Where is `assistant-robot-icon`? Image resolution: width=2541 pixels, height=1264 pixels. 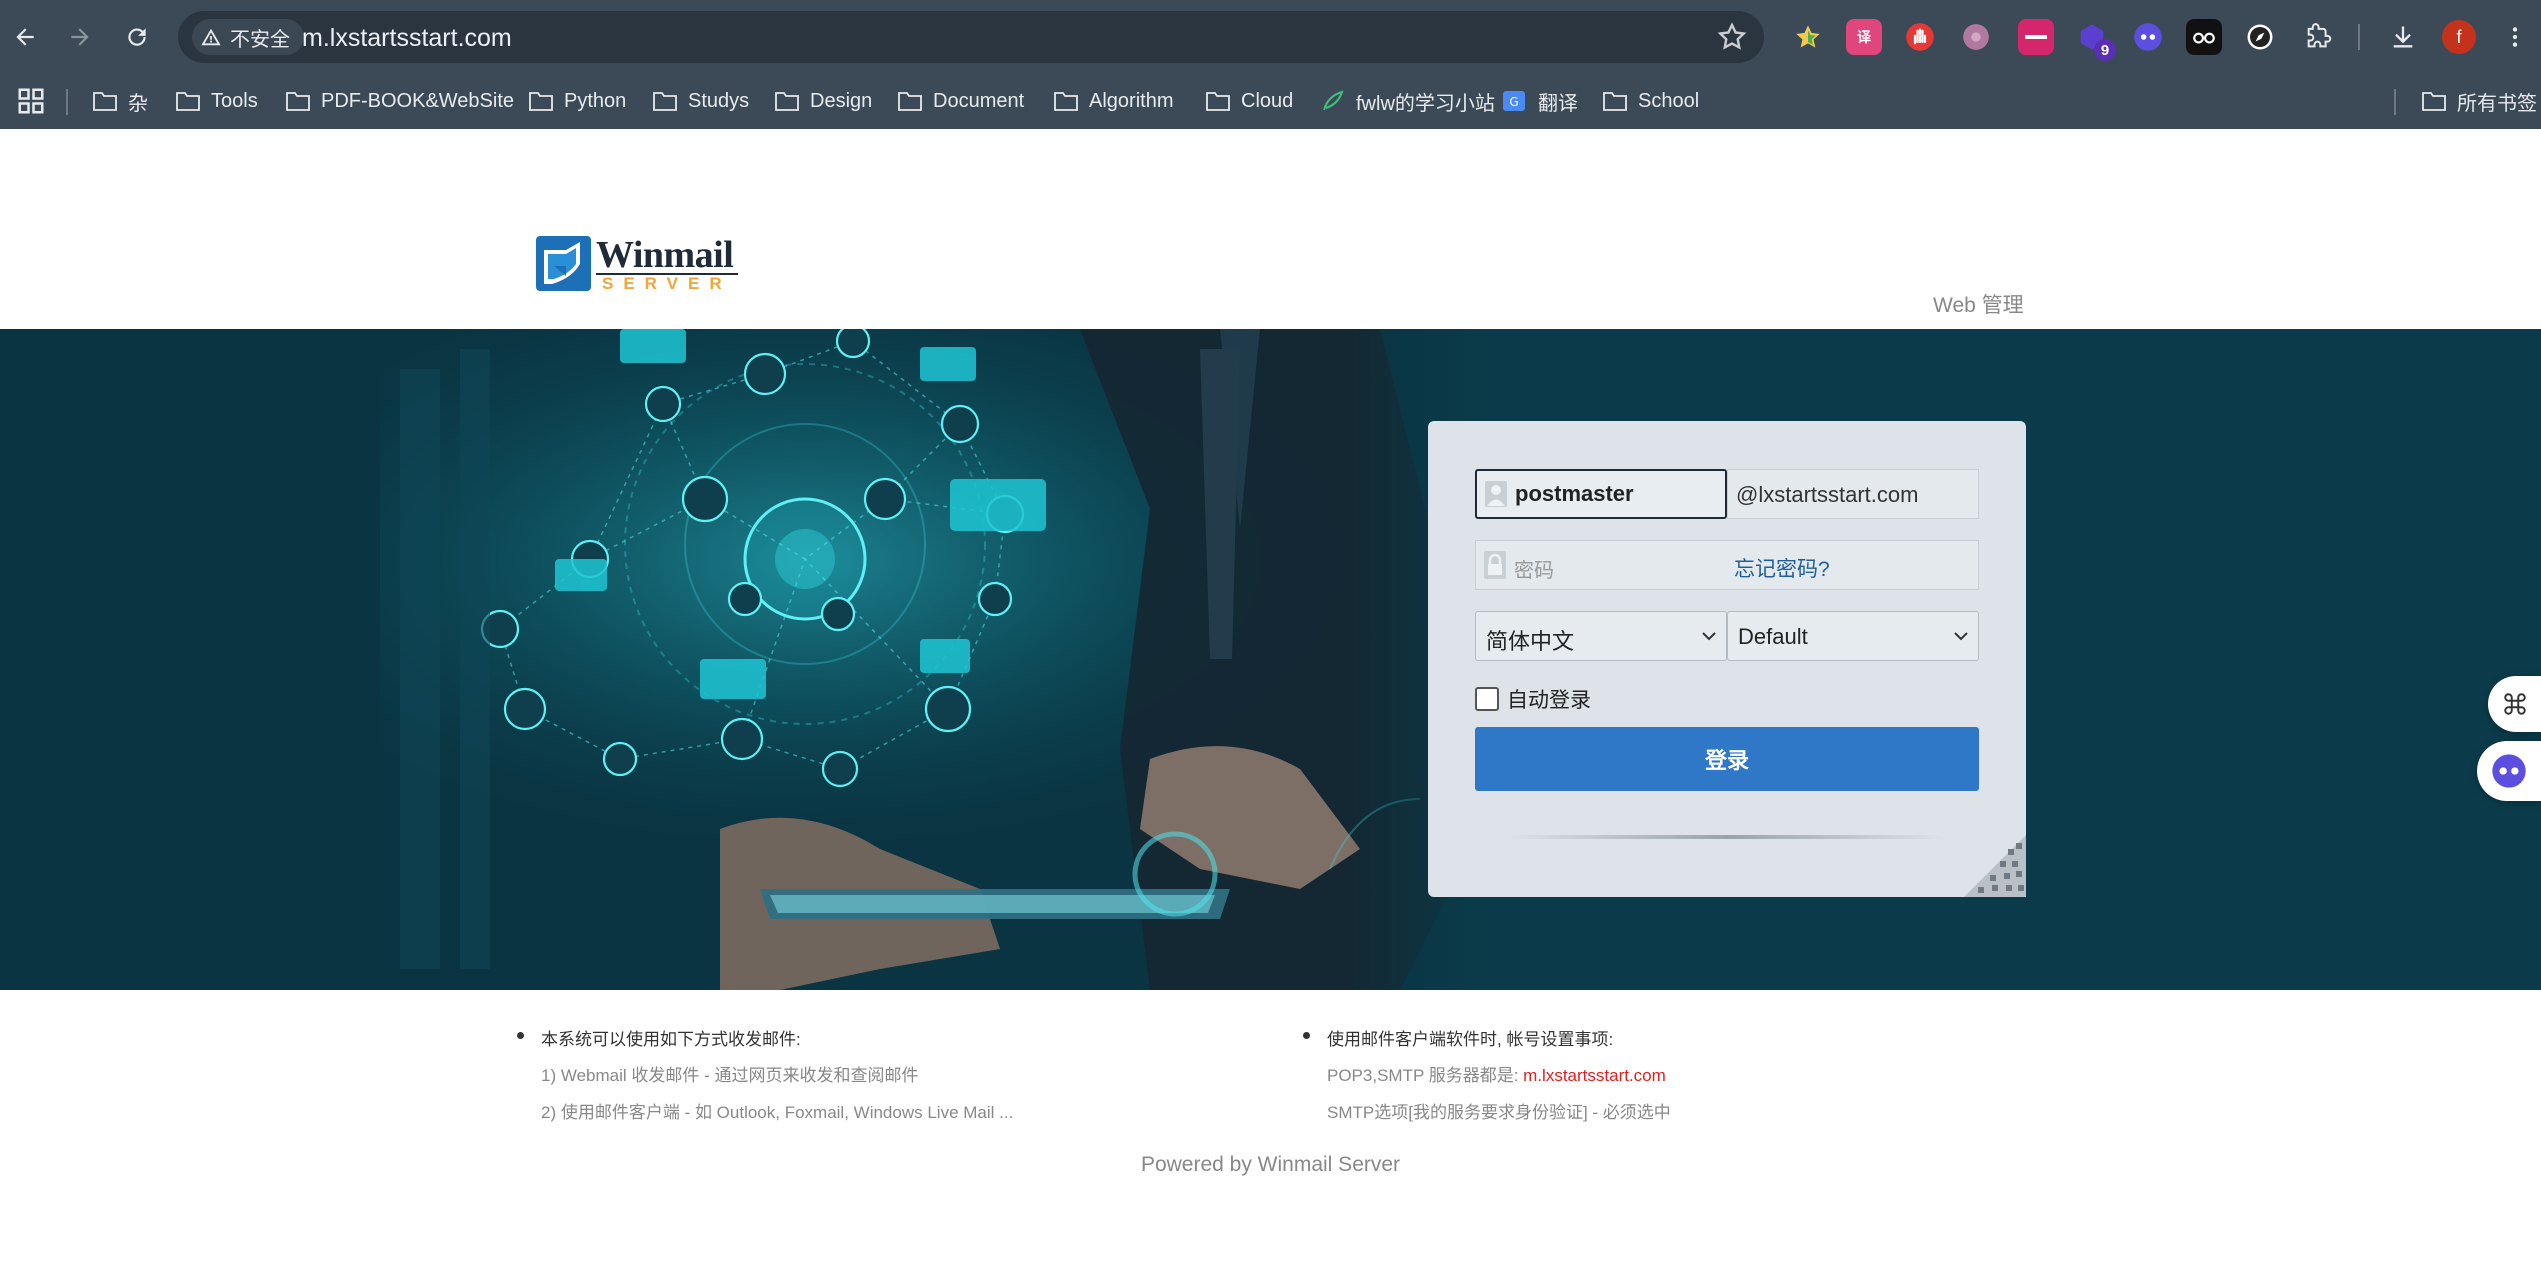
assistant-robot-icon is located at coordinates (2509, 771).